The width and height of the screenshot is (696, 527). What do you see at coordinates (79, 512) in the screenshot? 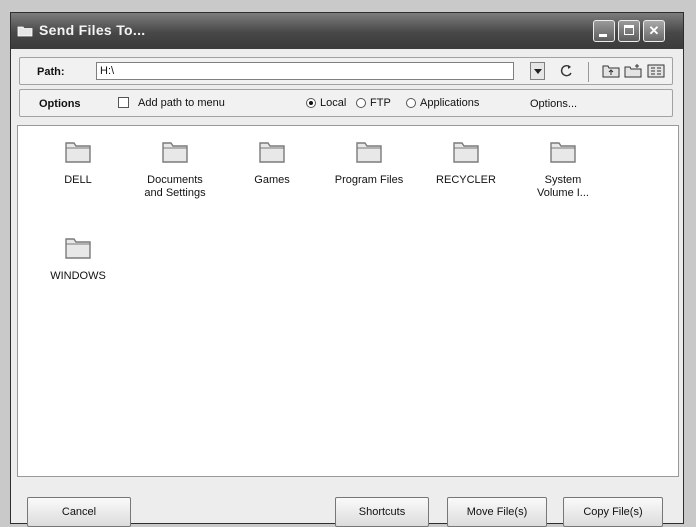
I see `cancel-button: Cancel` at bounding box center [79, 512].